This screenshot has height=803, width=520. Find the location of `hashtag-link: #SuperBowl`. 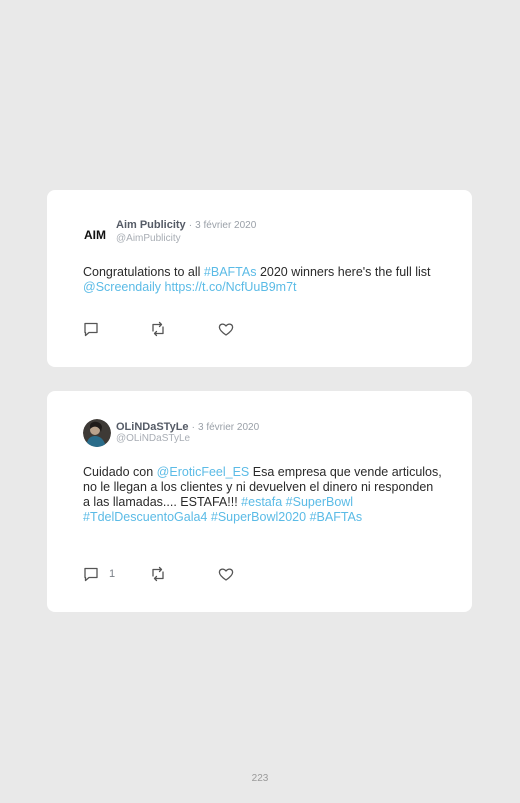

hashtag-link: #SuperBowl is located at coordinates (319, 502).